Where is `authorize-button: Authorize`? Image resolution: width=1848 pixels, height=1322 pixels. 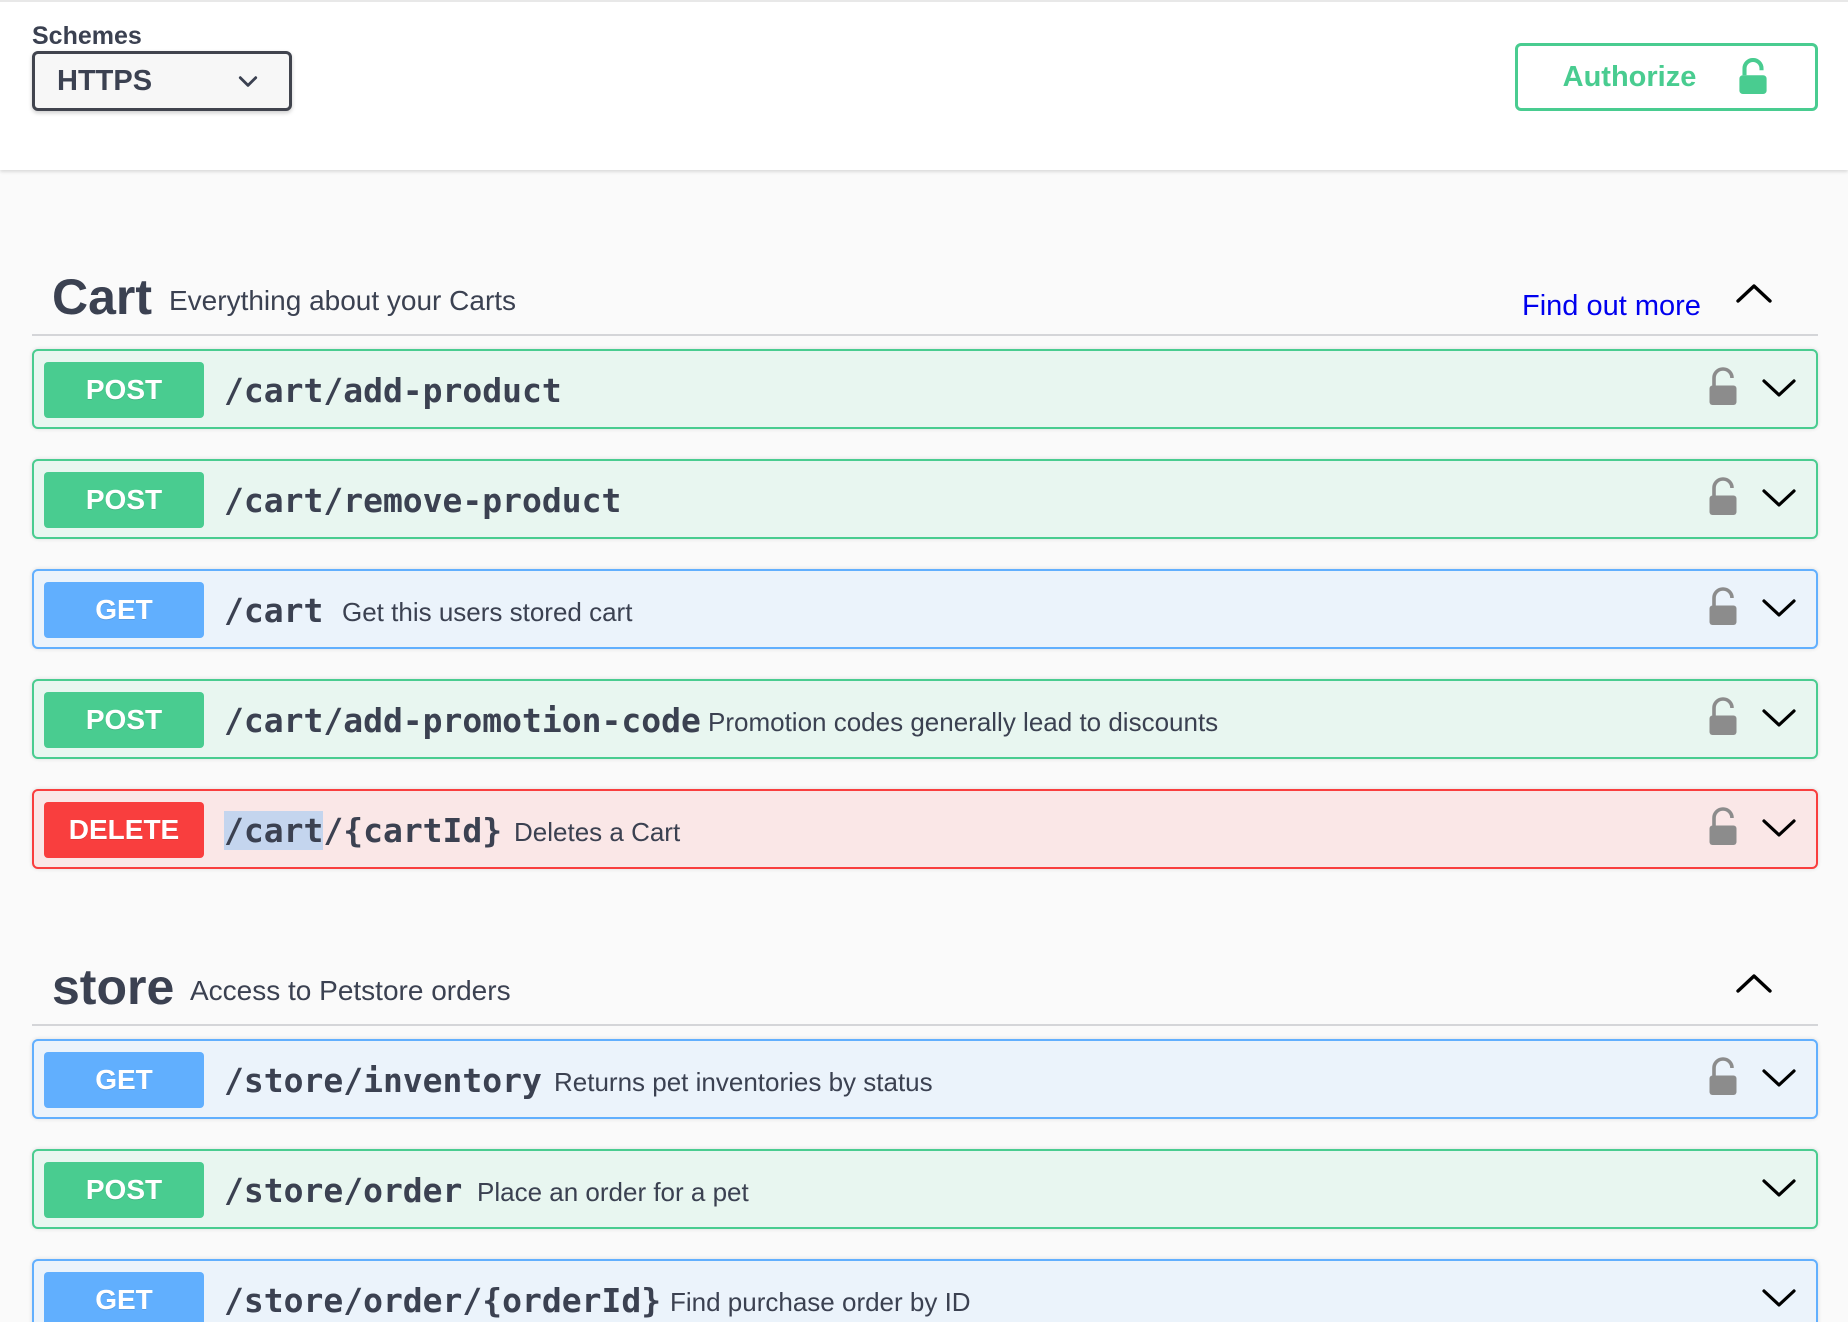
authorize-button: Authorize is located at coordinates (1666, 77).